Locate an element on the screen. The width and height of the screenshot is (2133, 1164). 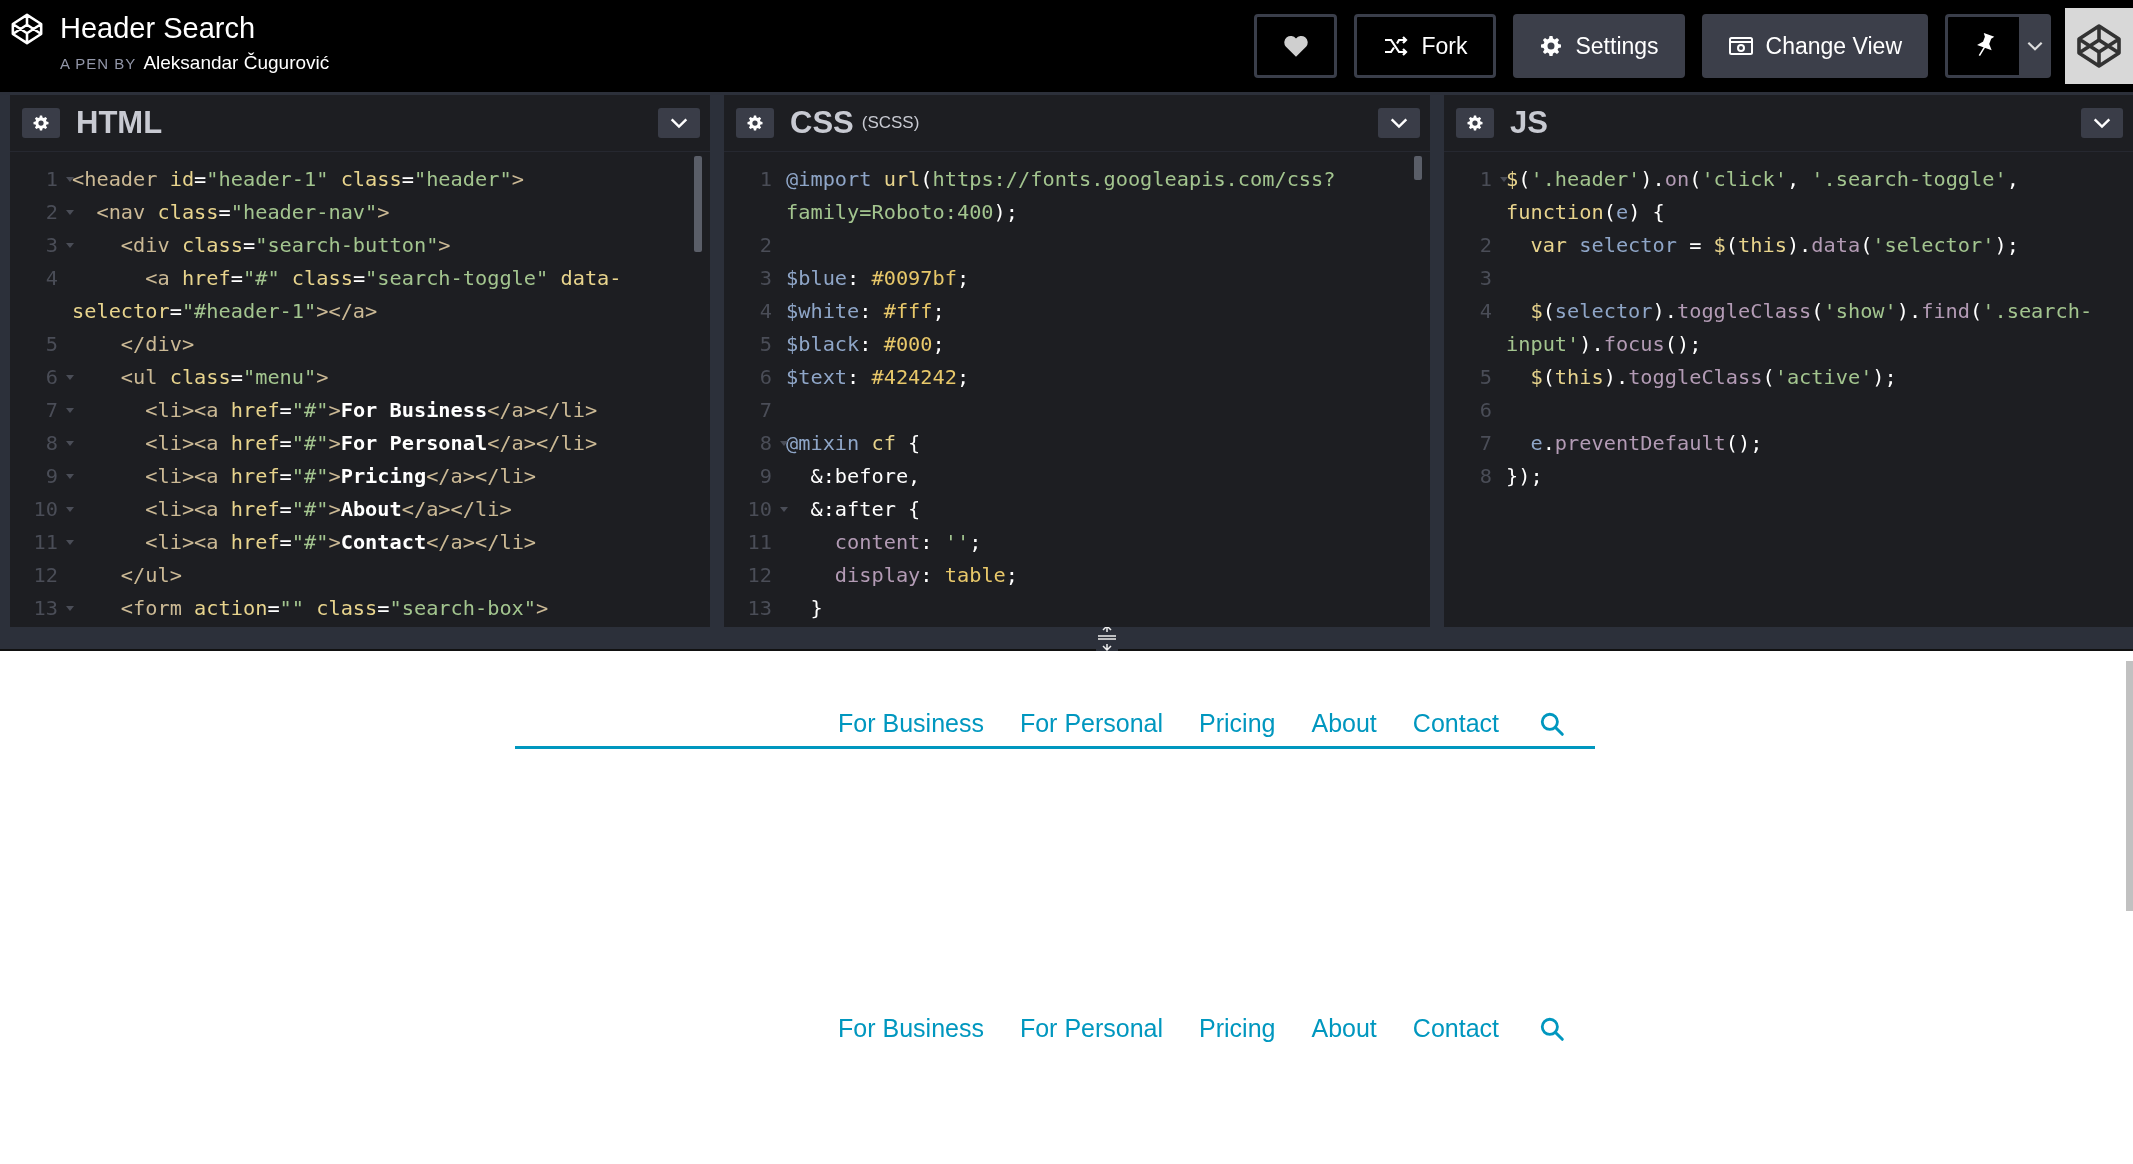
pin-button is located at coordinates (1982, 46).